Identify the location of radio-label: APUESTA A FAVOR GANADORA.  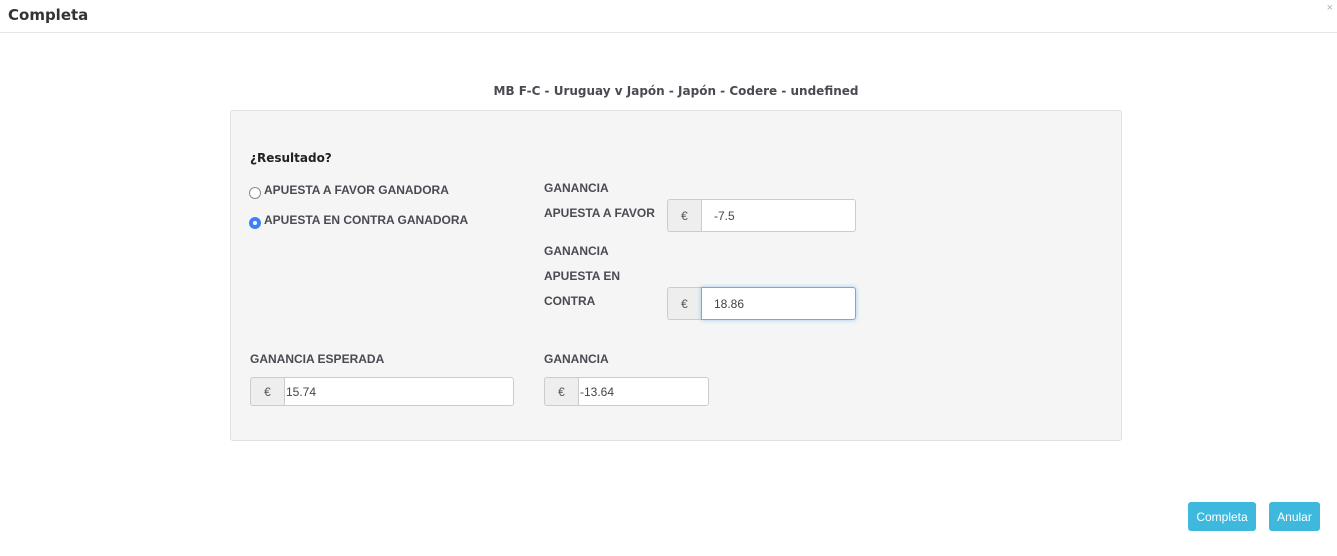
(356, 190).